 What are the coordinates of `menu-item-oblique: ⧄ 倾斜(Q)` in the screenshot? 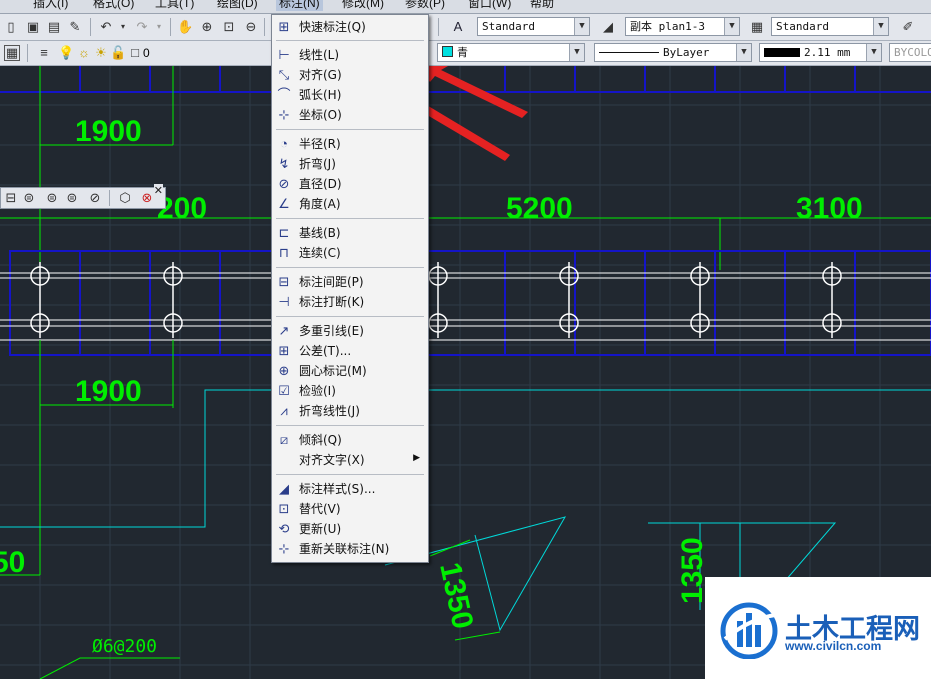 It's located at (350, 440).